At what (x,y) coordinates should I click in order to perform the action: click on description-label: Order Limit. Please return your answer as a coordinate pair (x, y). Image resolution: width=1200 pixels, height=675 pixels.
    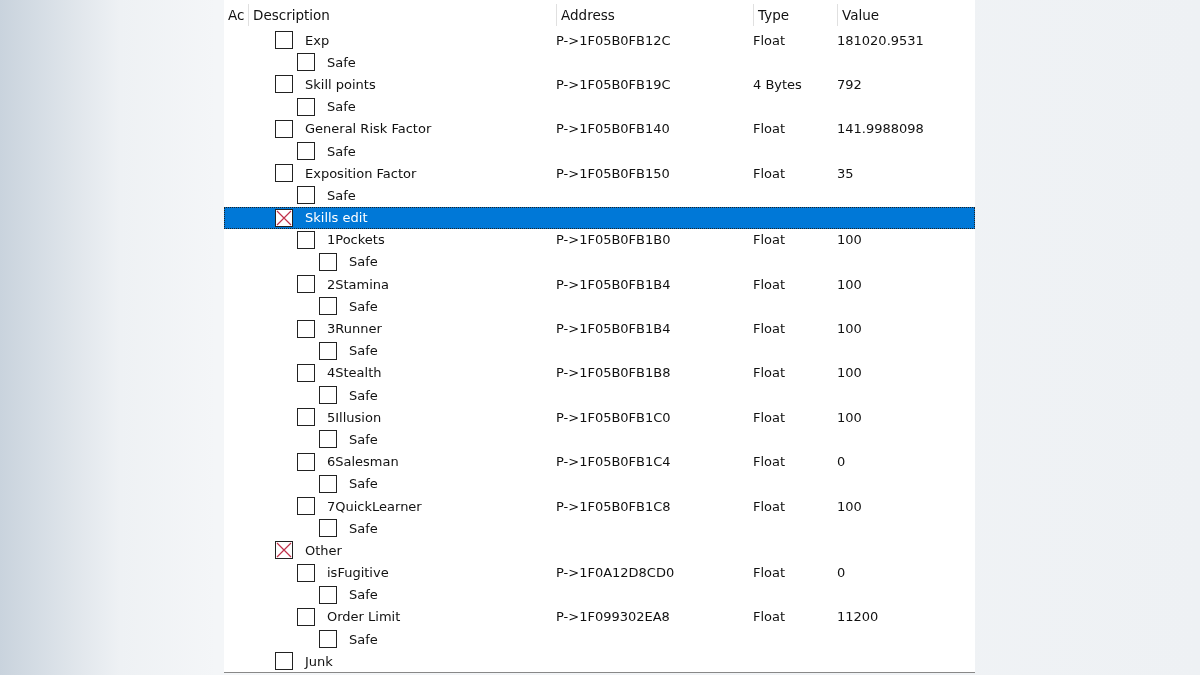
    Looking at the image, I should click on (364, 617).